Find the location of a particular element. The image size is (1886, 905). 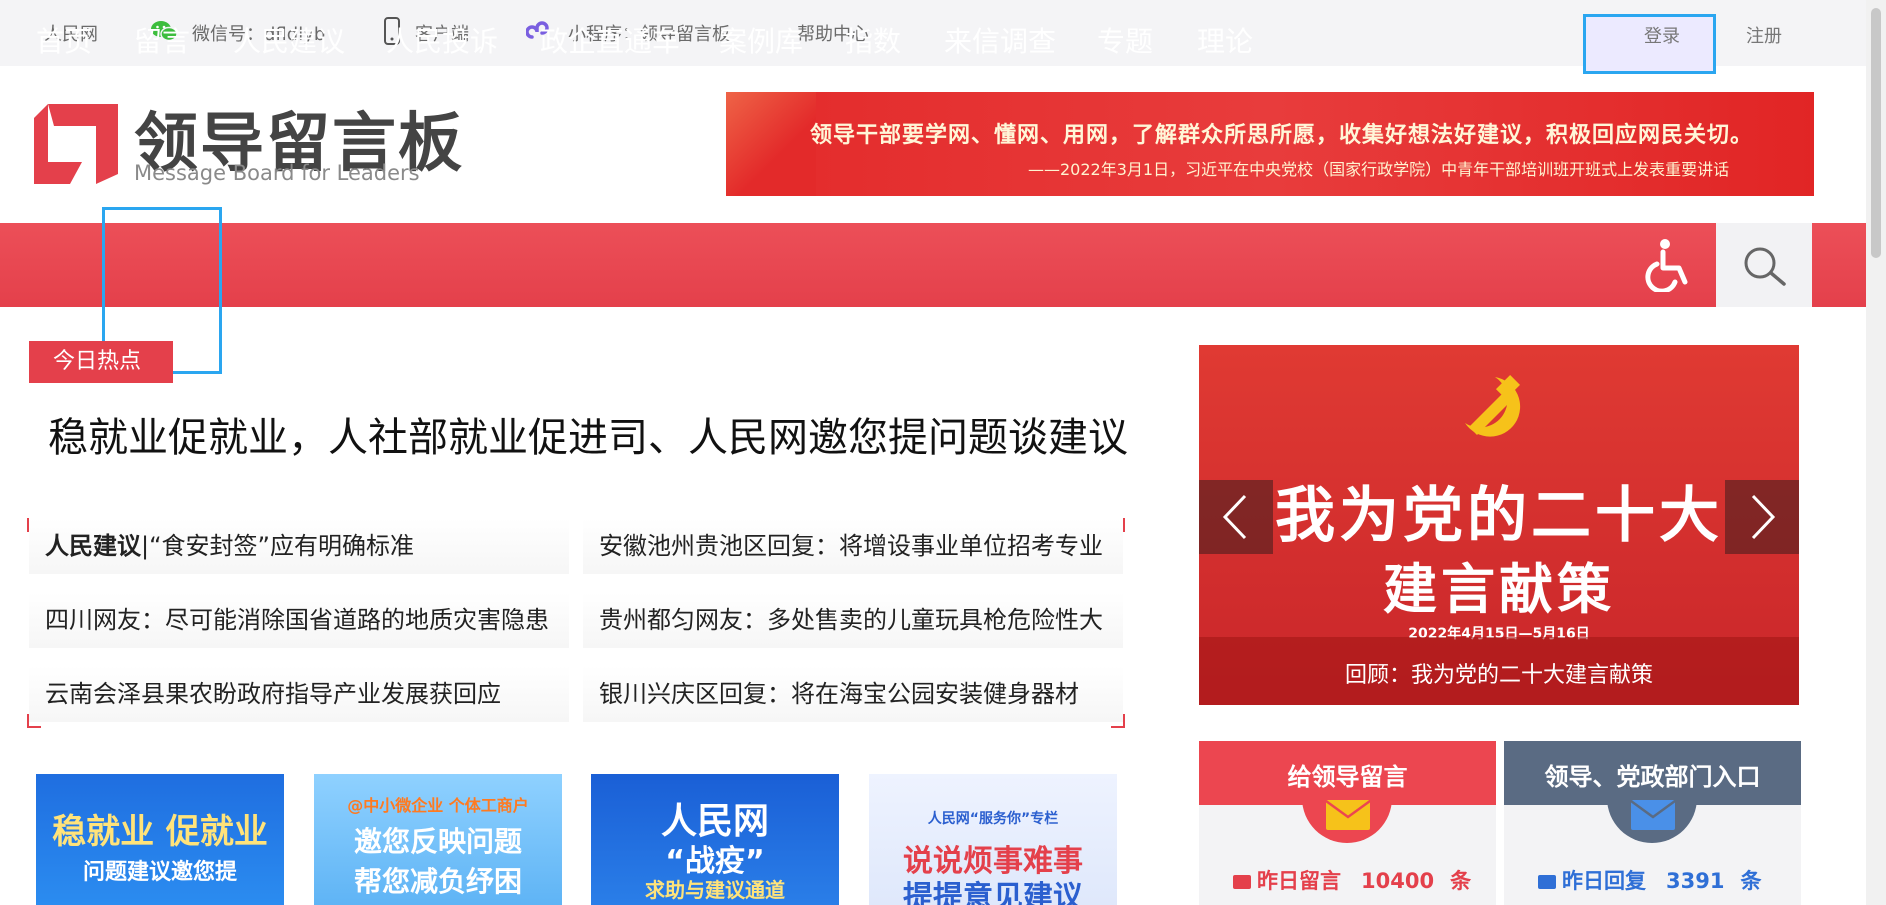

leave-message-entry: 给领导留言 昨日留言 10400 条 is located at coordinates (1347, 823).